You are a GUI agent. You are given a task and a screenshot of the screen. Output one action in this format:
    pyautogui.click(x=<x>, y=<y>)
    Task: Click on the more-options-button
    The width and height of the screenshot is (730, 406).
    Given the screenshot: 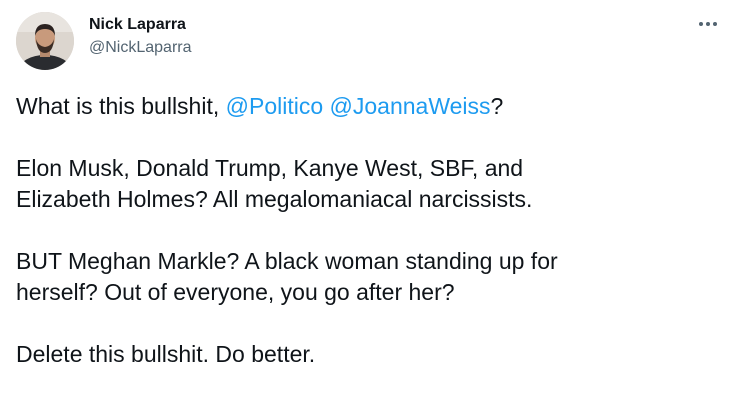 What is the action you would take?
    pyautogui.click(x=708, y=24)
    